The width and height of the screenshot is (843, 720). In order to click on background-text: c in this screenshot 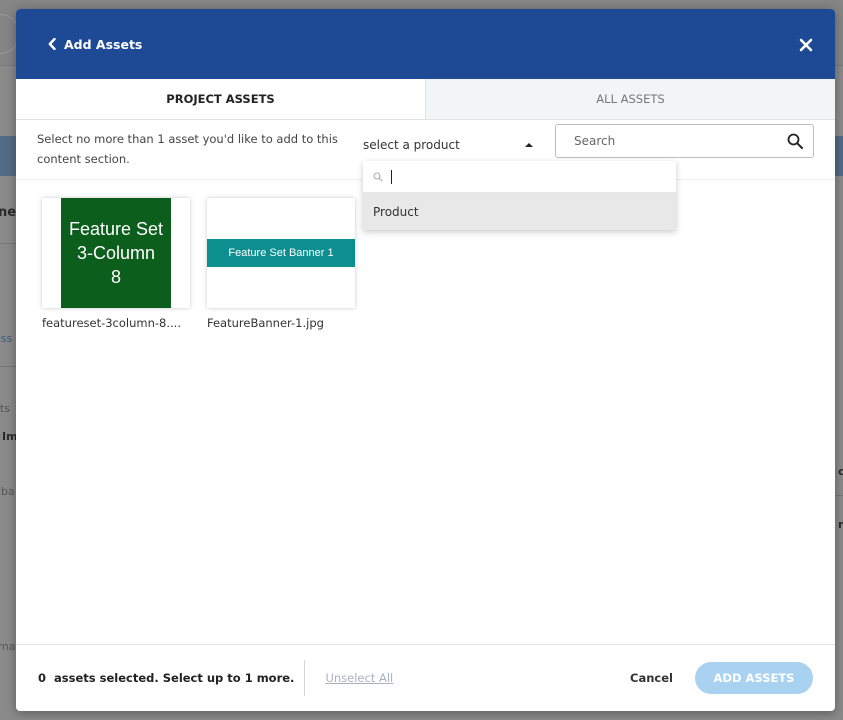, I will do `click(840, 471)`.